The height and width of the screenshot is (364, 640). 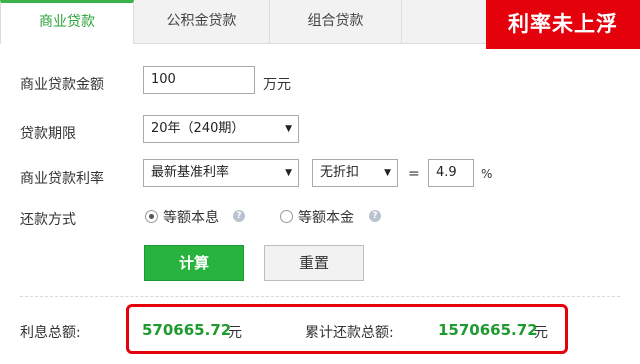 I want to click on loan-amount-input: 100, so click(x=199, y=80).